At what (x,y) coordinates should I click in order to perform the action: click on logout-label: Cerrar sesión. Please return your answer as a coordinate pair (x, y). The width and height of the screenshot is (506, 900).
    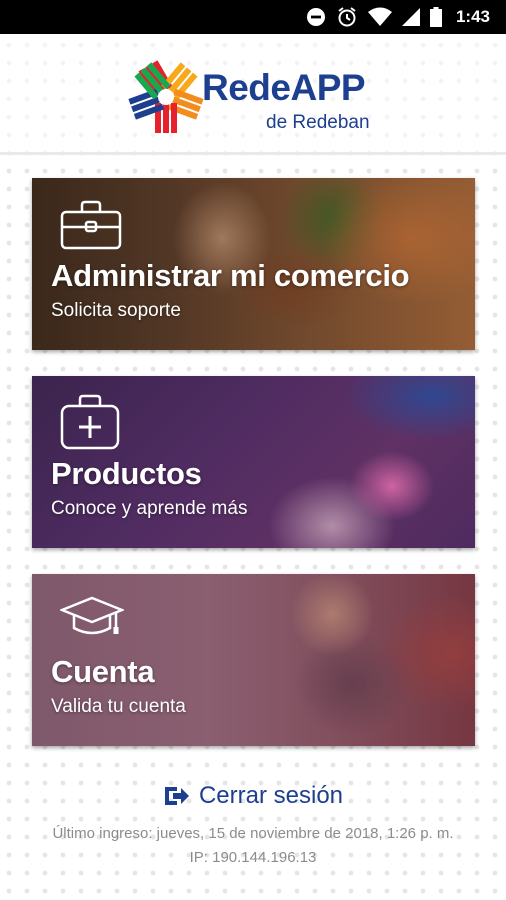
    Looking at the image, I should click on (271, 795).